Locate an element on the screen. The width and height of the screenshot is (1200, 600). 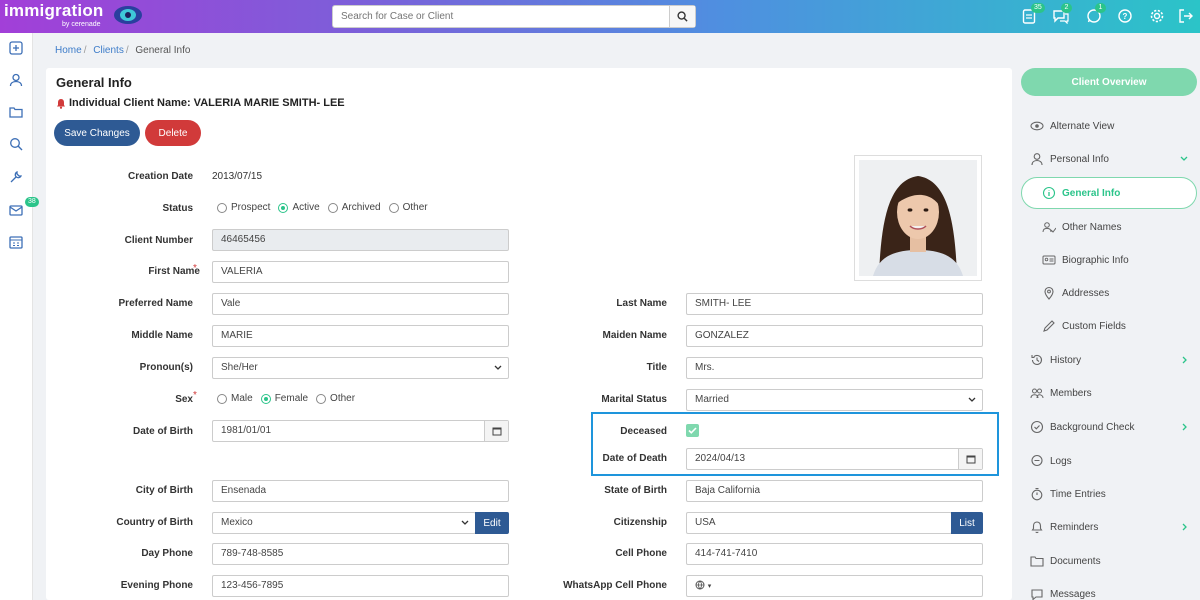
deceased-checkbox is located at coordinates (692, 430).